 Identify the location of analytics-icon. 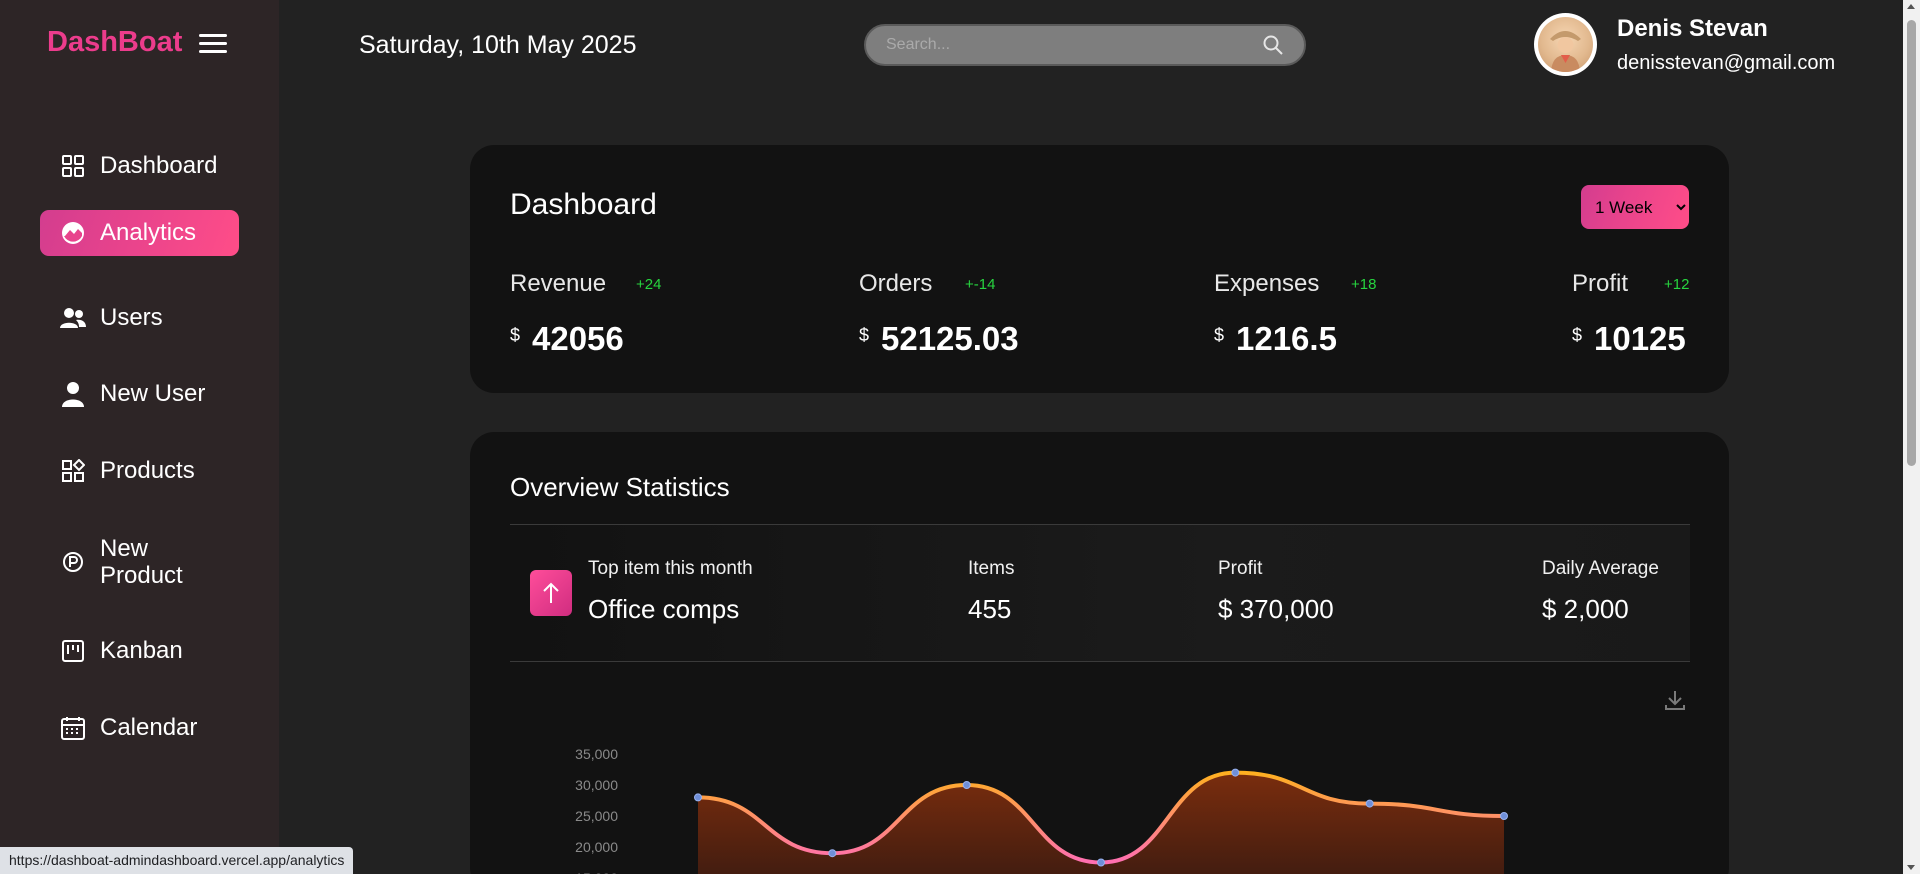
(73, 233).